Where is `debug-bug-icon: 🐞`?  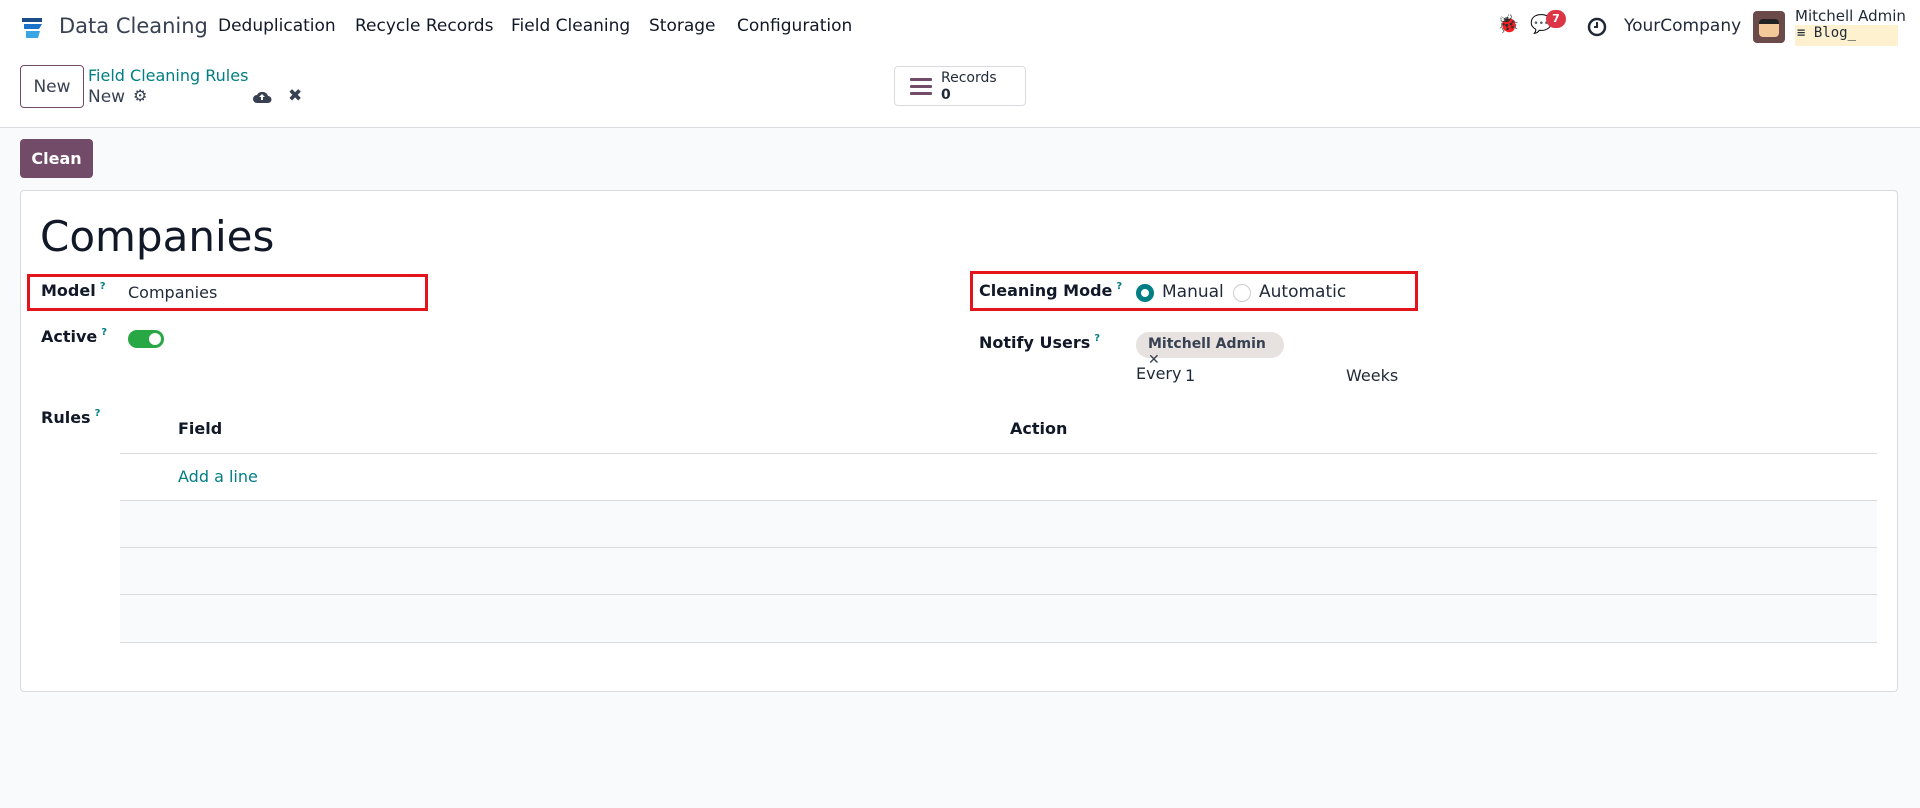
debug-bug-icon: 🐞 is located at coordinates (1508, 24).